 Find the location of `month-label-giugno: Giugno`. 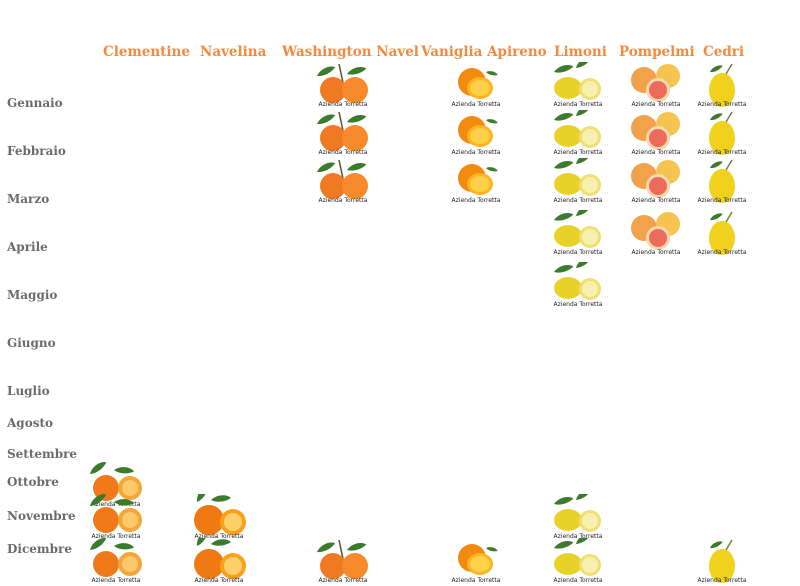

month-label-giugno: Giugno is located at coordinates (31, 343).